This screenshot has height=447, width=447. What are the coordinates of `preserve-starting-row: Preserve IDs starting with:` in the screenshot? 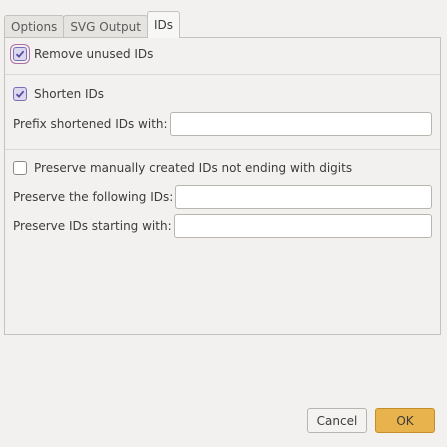 It's located at (222, 226).